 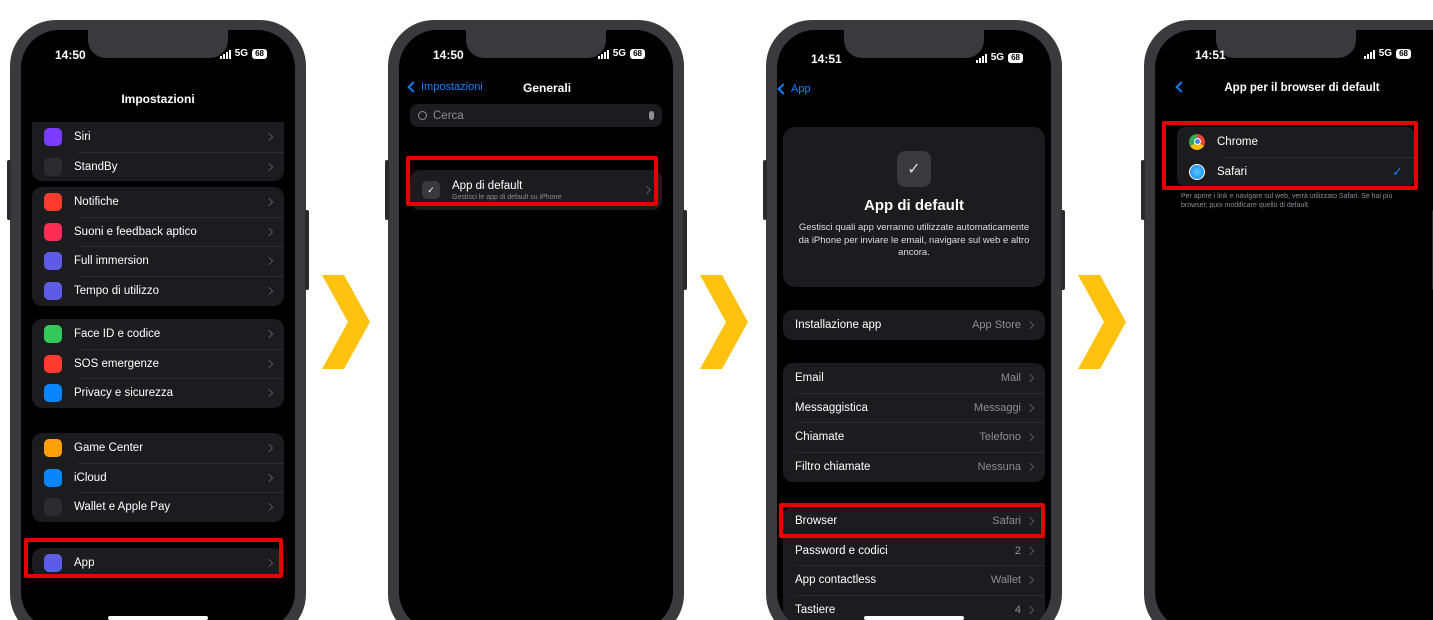 What do you see at coordinates (111, 261) in the screenshot?
I see `settings-item-label: Full immersion` at bounding box center [111, 261].